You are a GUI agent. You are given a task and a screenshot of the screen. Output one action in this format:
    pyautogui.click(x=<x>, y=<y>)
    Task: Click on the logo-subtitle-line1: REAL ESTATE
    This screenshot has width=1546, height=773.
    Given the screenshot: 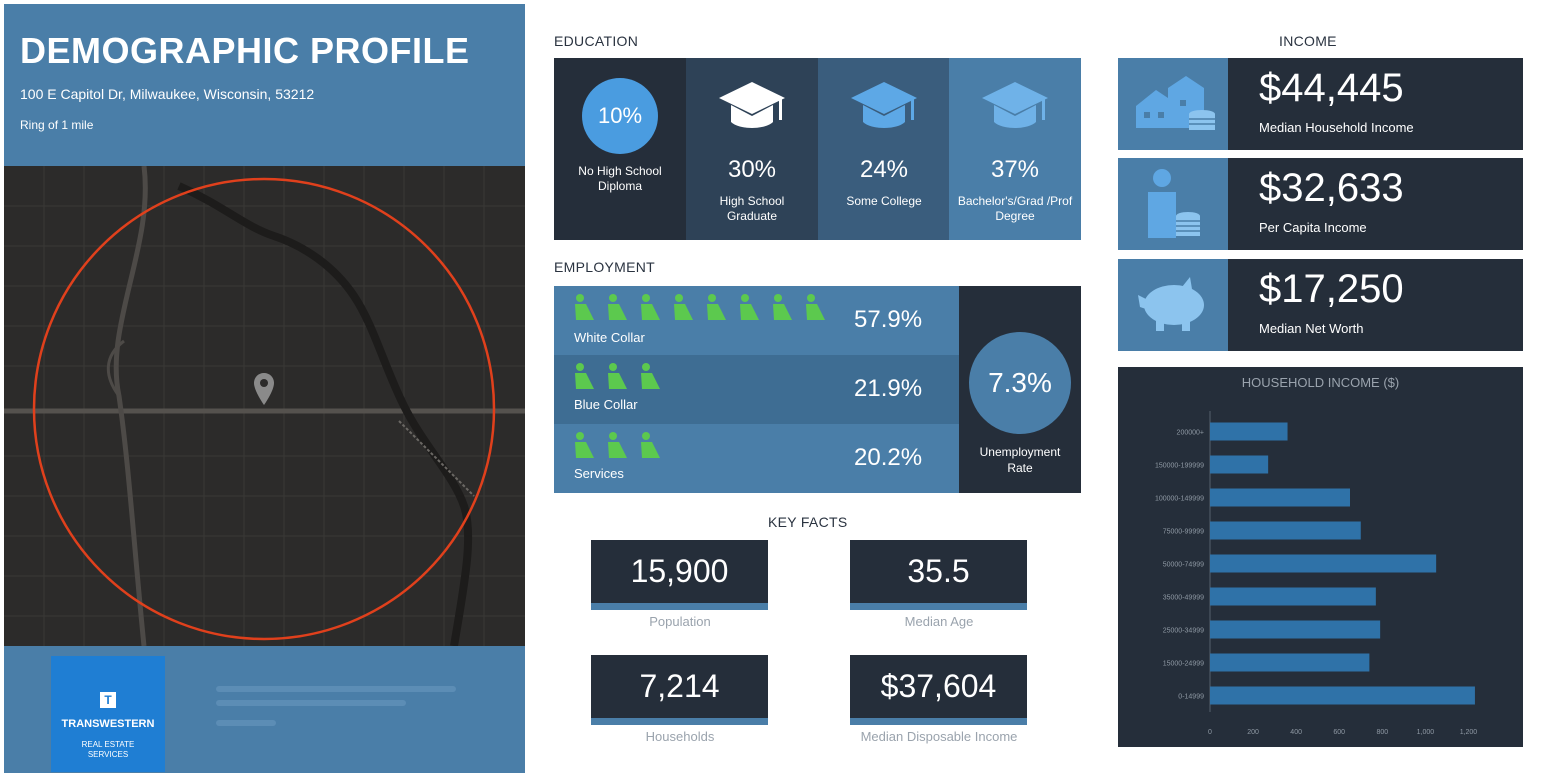 What is the action you would take?
    pyautogui.click(x=108, y=744)
    